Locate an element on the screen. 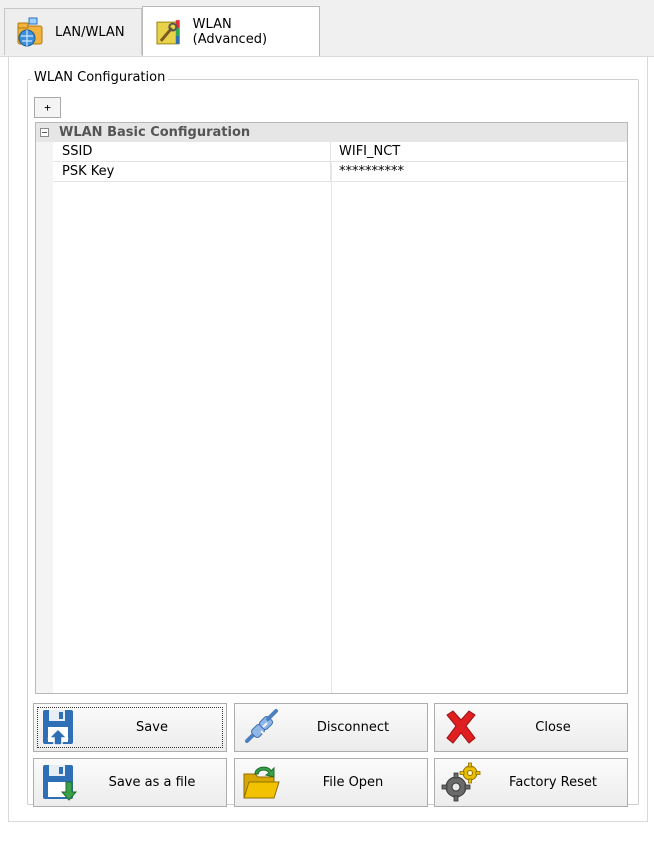 The width and height of the screenshot is (654, 848). button-label: File Open is located at coordinates (353, 782).